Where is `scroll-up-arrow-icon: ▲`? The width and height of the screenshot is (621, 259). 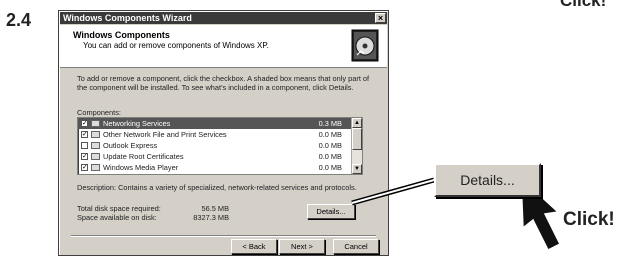 scroll-up-arrow-icon: ▲ is located at coordinates (357, 123).